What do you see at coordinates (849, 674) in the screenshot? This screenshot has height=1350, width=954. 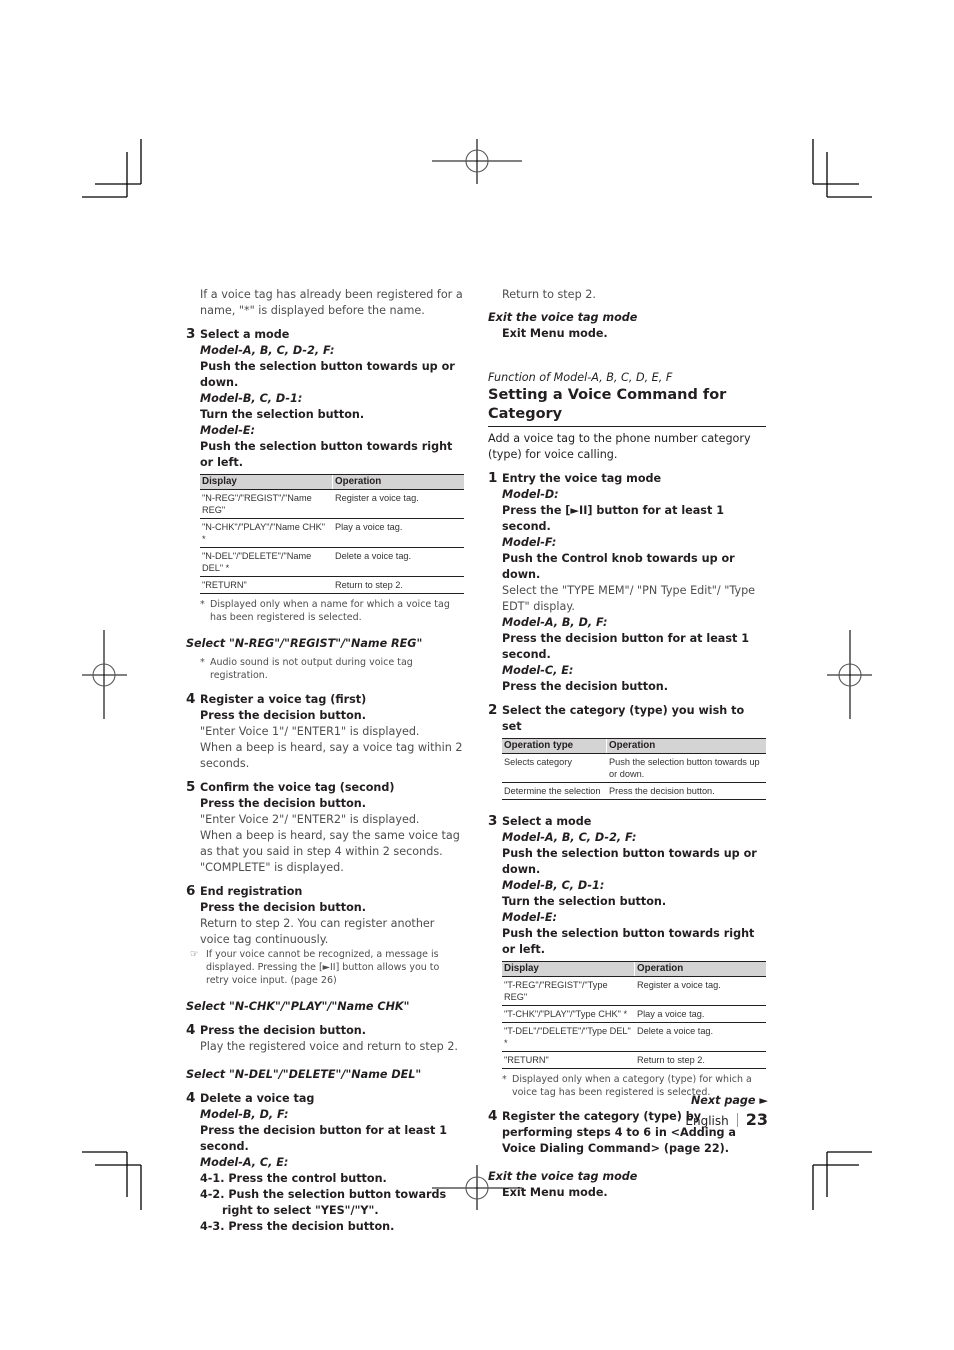 I see `registration-mark-right` at bounding box center [849, 674].